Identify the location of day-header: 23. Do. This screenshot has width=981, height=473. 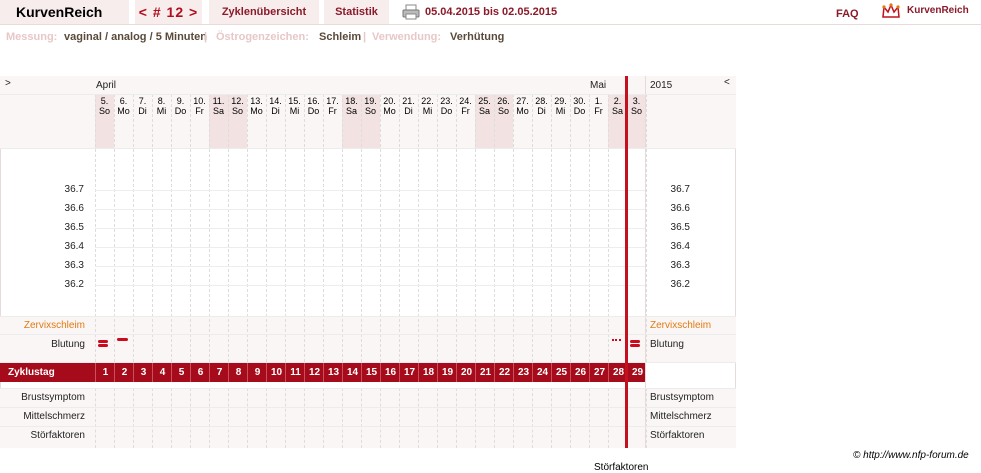
(446, 106).